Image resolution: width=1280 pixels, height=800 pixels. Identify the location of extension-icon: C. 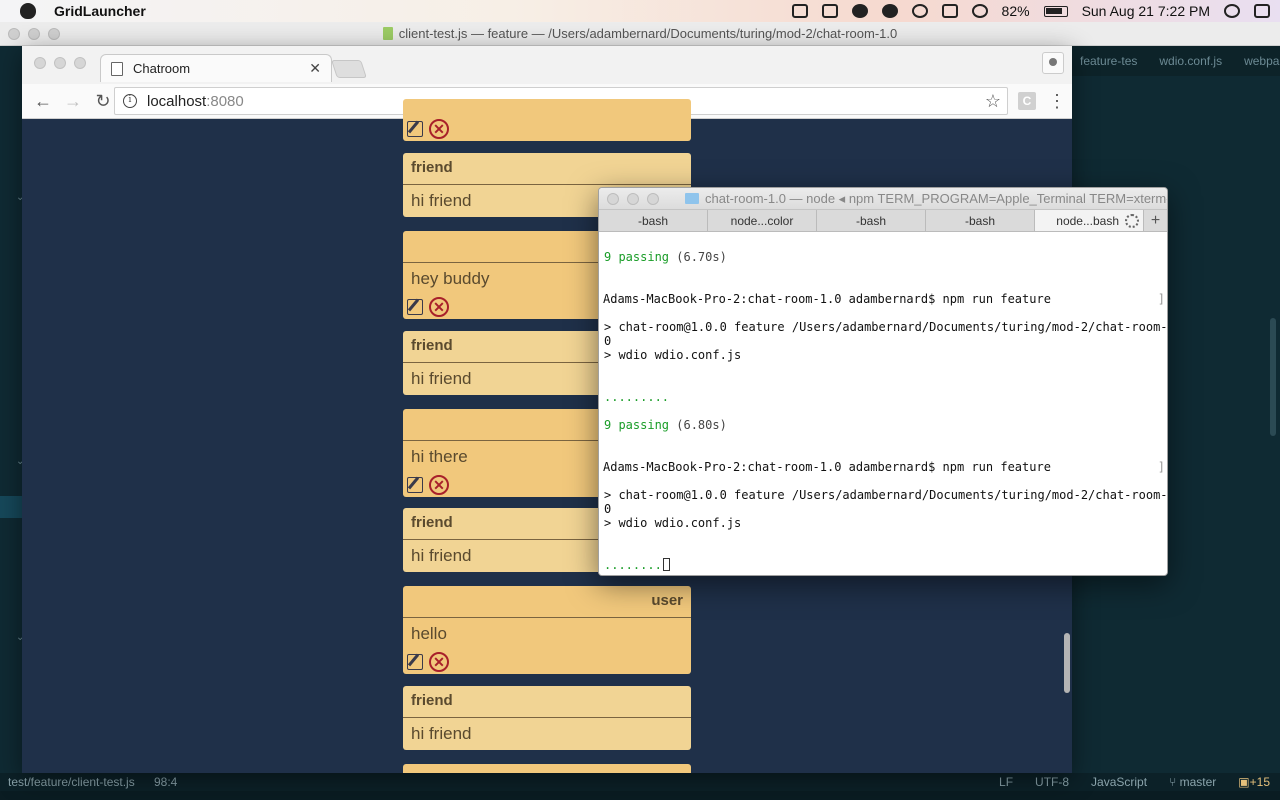
(1027, 101).